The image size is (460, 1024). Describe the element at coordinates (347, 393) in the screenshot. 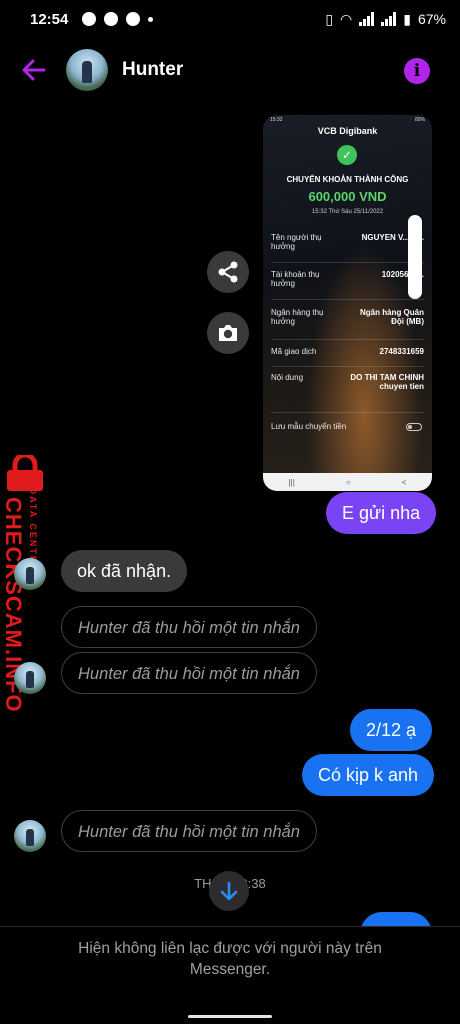

I see `receipt-row: Nội dung DO THI TAM CHINH chuyen tien` at that location.